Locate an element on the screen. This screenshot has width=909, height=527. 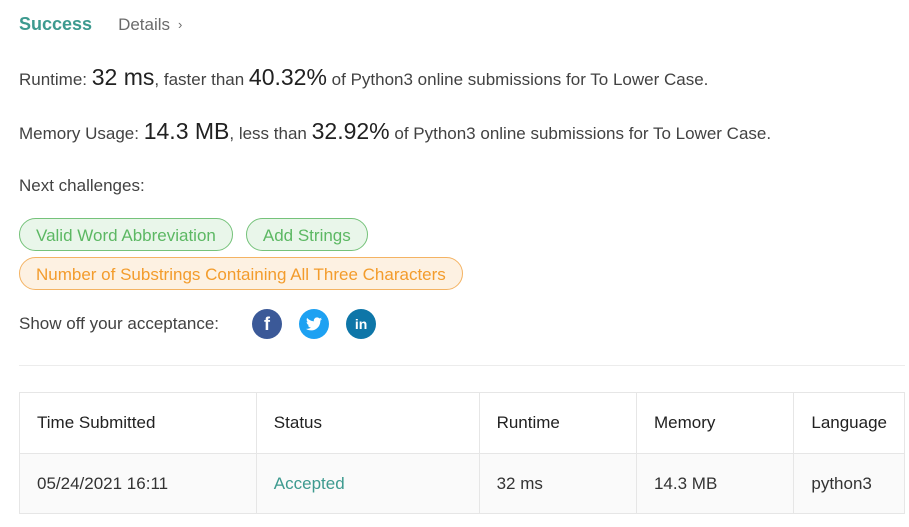
social-icons: f in is located at coordinates (314, 324).